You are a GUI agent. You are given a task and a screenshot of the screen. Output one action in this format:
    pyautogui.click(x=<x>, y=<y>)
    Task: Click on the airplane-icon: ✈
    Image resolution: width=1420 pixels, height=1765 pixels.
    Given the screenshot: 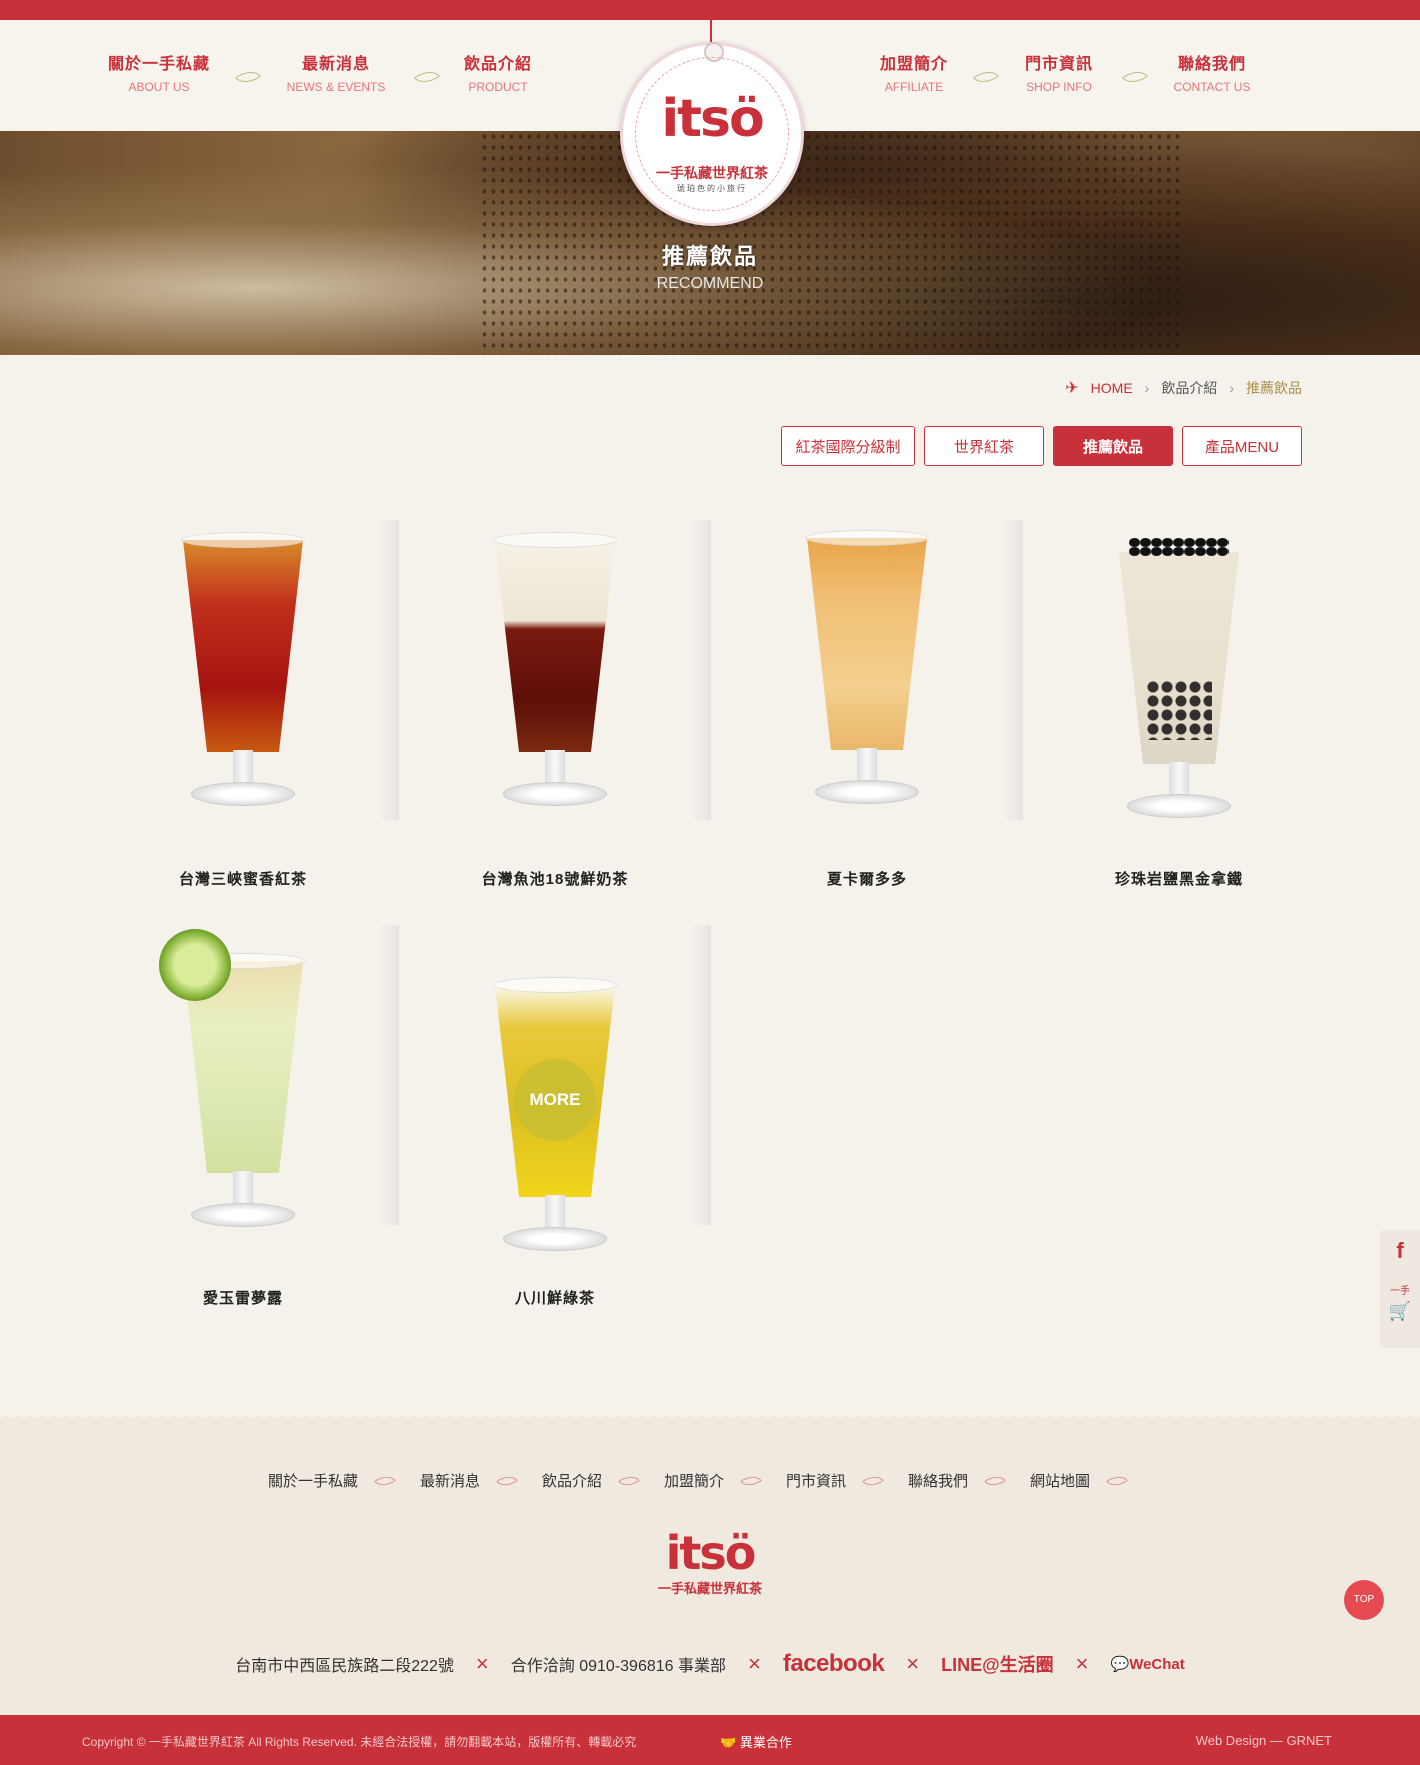 What is the action you would take?
    pyautogui.click(x=1072, y=388)
    